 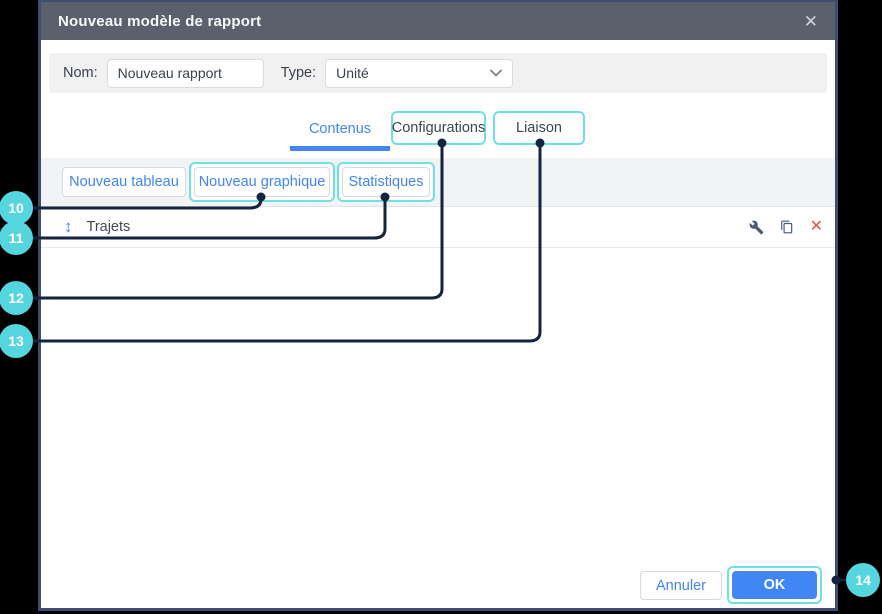 What do you see at coordinates (80, 73) in the screenshot?
I see `name-label: Nom:` at bounding box center [80, 73].